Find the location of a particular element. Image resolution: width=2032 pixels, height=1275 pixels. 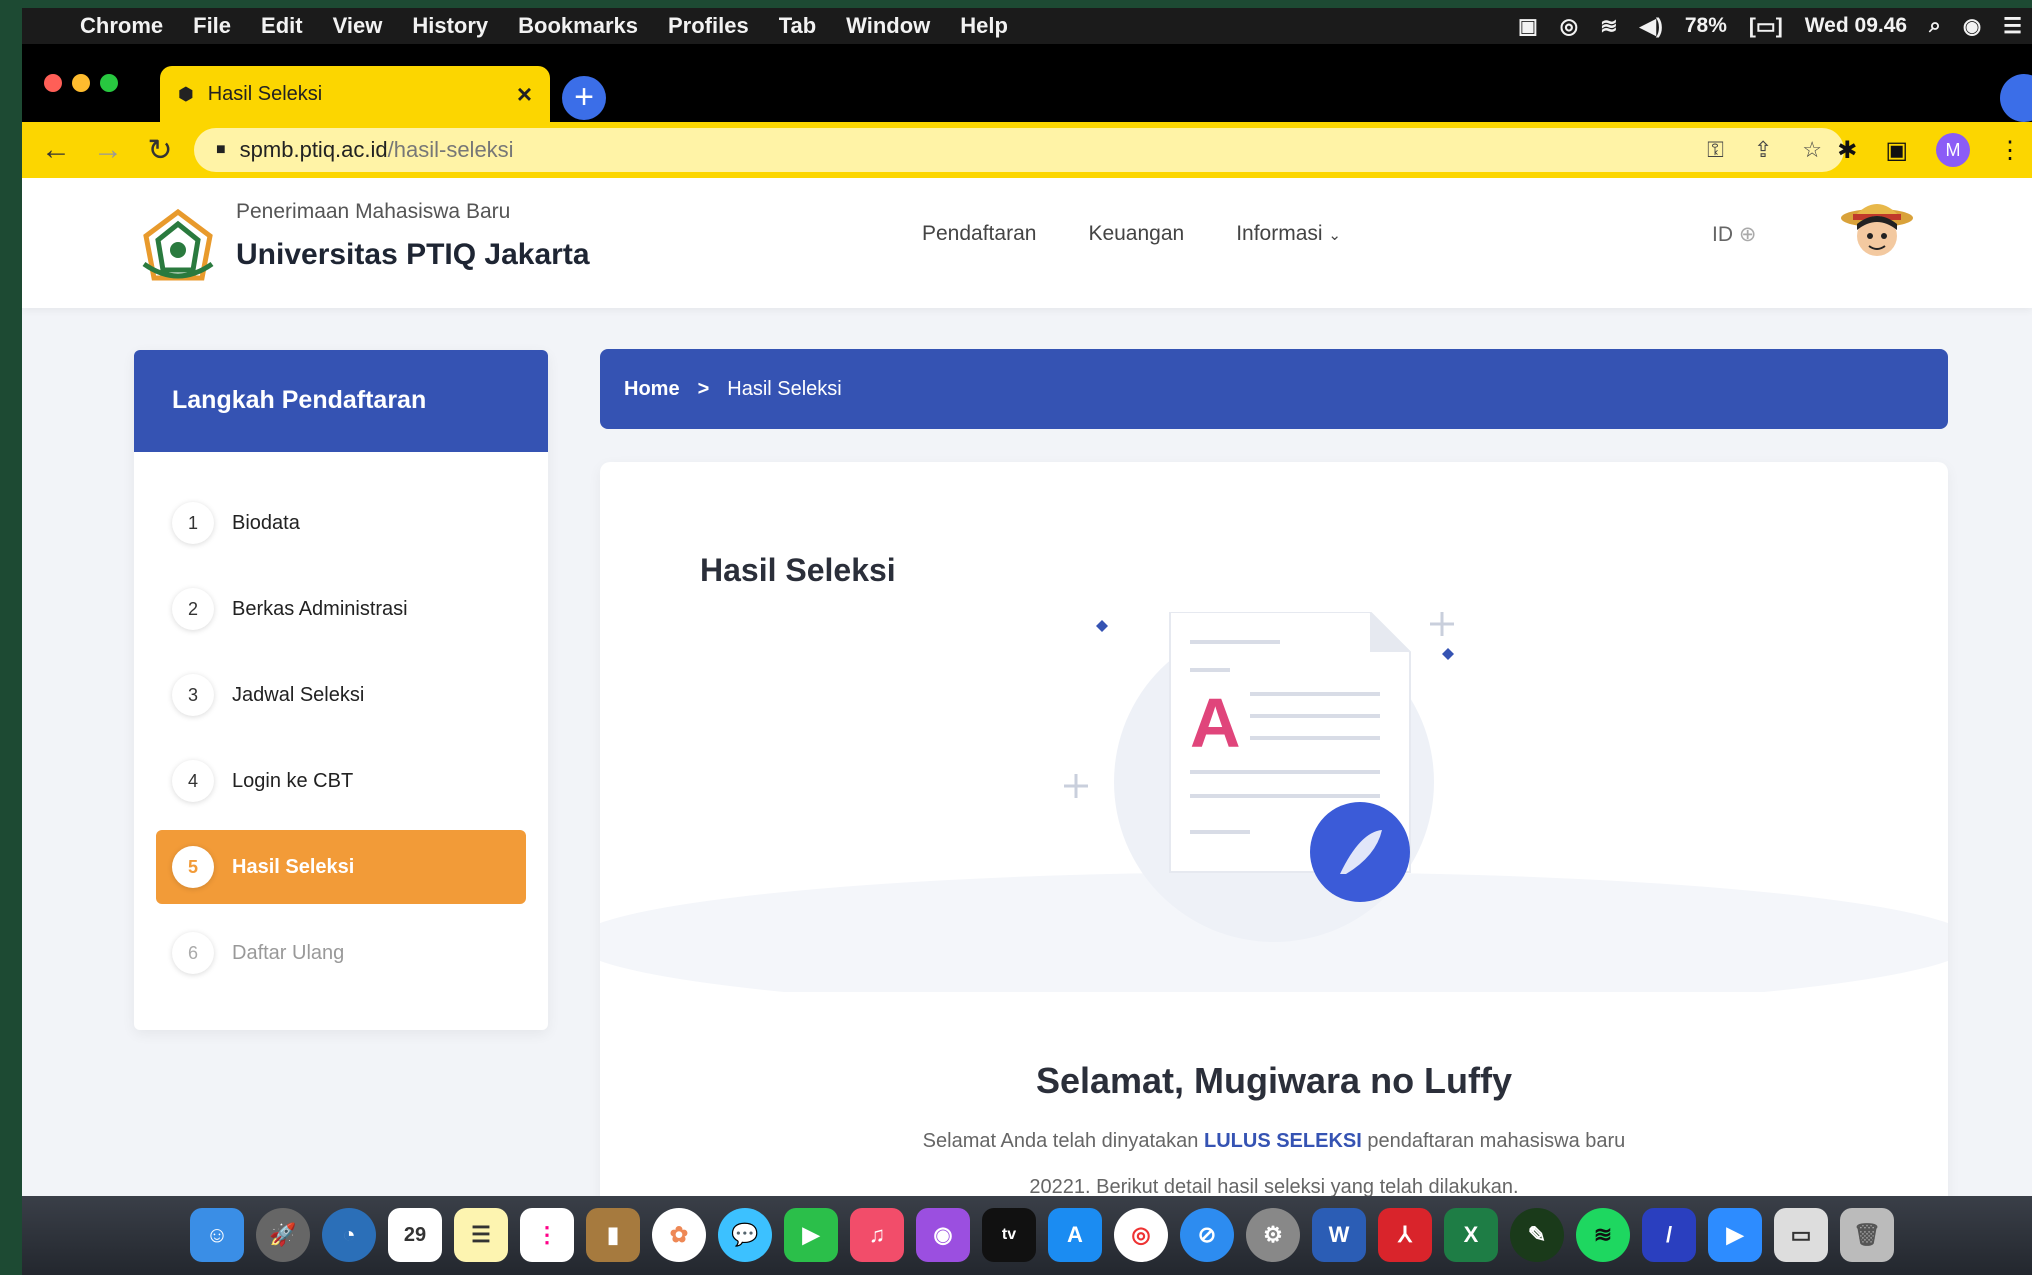

step-label: Login ke CBT is located at coordinates (293, 780).